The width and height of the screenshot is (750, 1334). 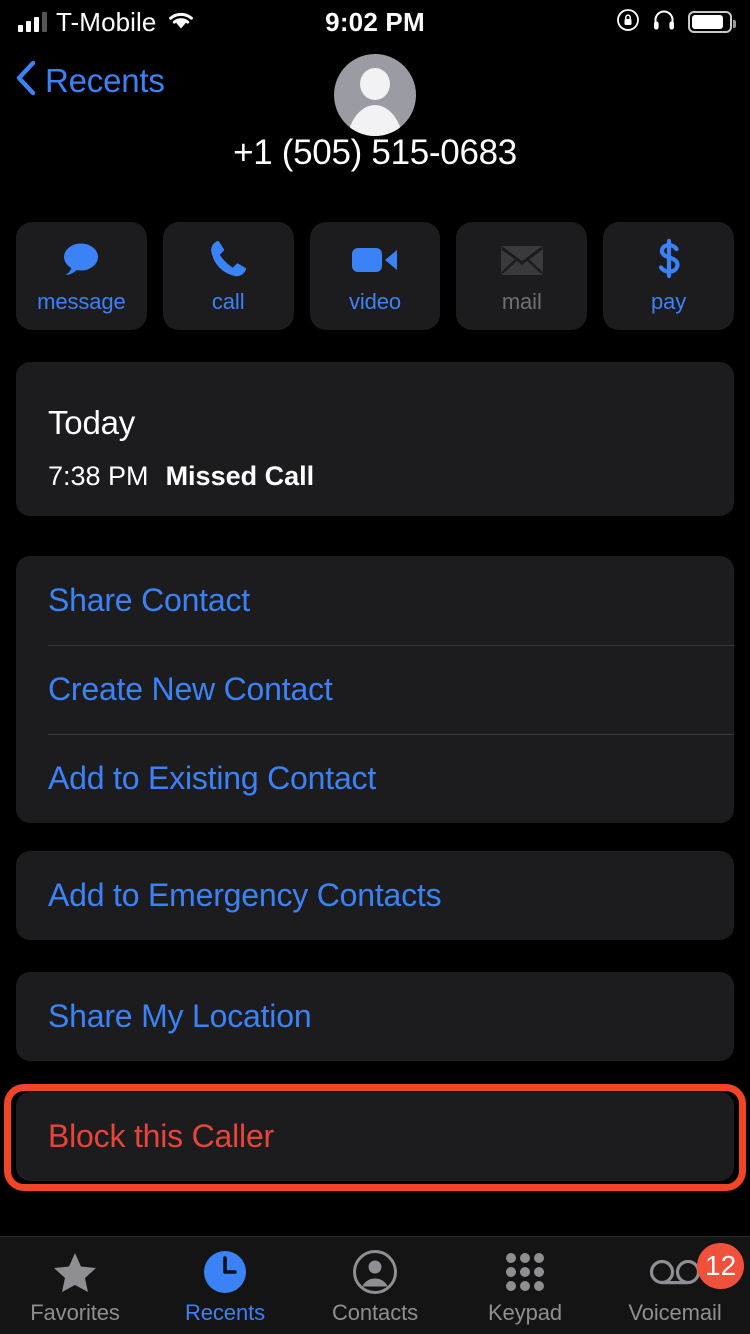 I want to click on share-my-location-row: Share My Location, so click(x=375, y=1016).